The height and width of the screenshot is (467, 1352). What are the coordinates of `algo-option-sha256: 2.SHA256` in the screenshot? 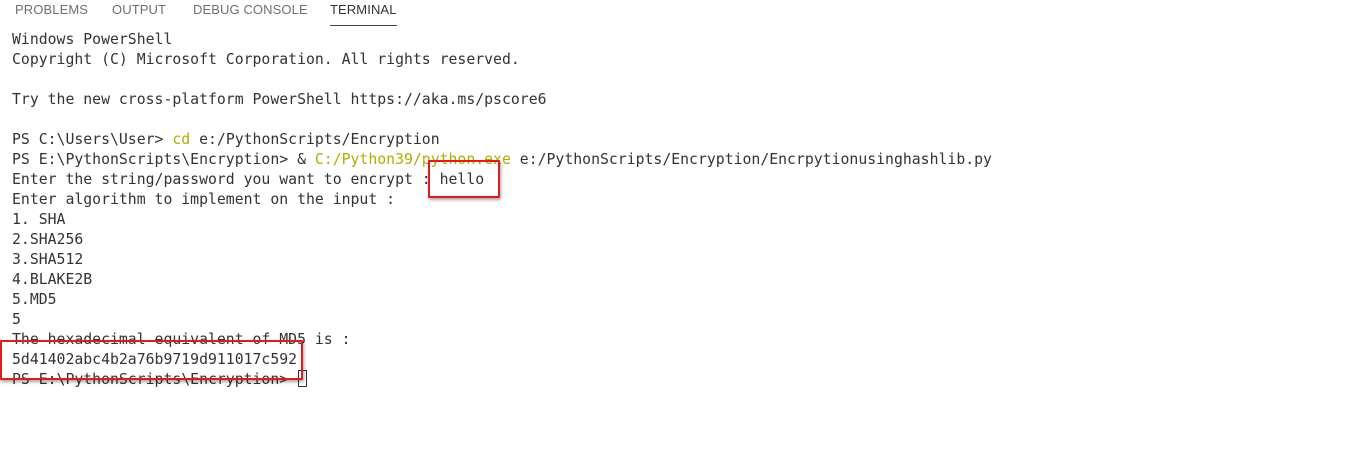 It's located at (48, 239).